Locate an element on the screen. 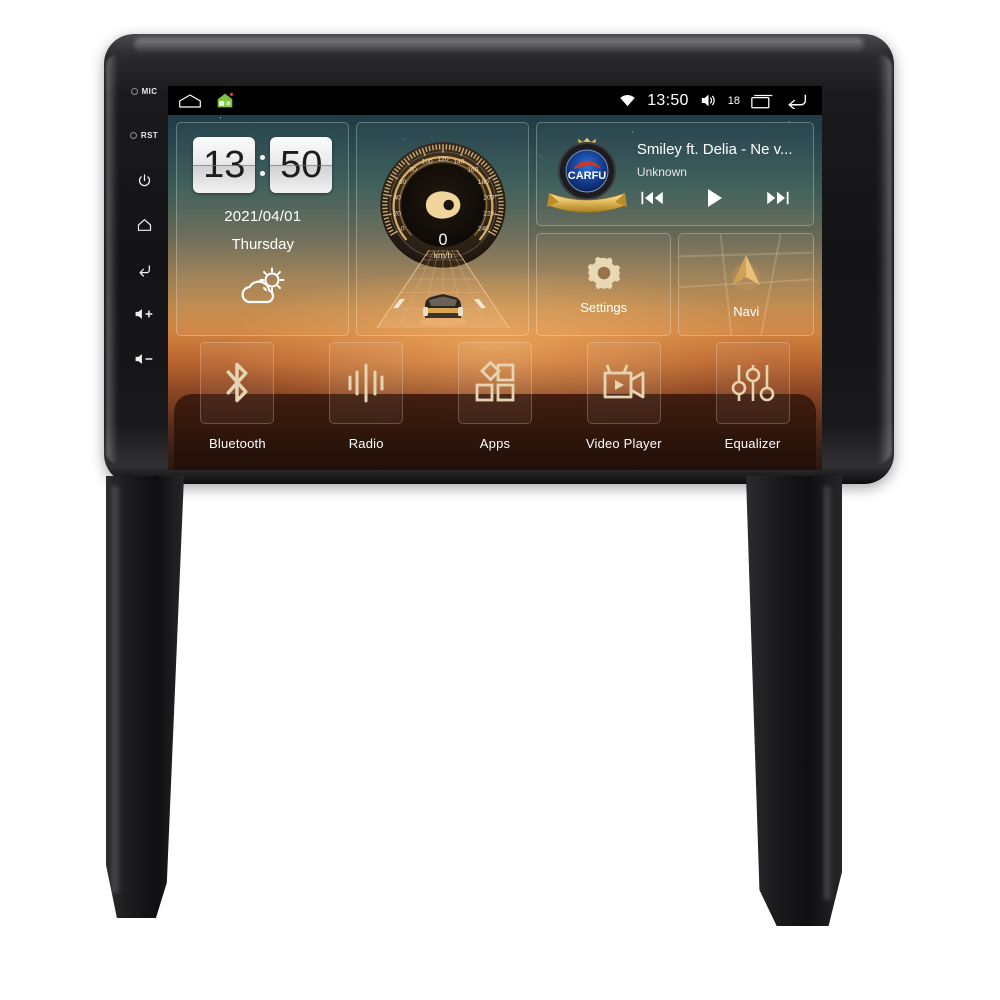 The height and width of the screenshot is (1000, 1000). svg-text: 140 is located at coordinates (458, 162).